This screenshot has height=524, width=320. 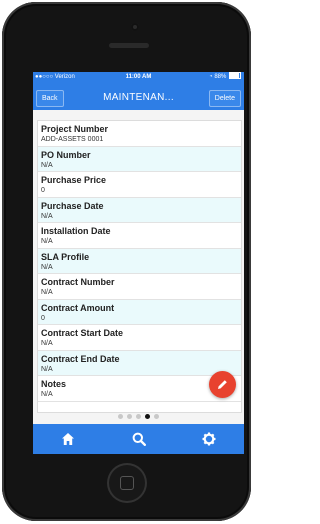 I want to click on field-label: Purchase Date, so click(x=72, y=205).